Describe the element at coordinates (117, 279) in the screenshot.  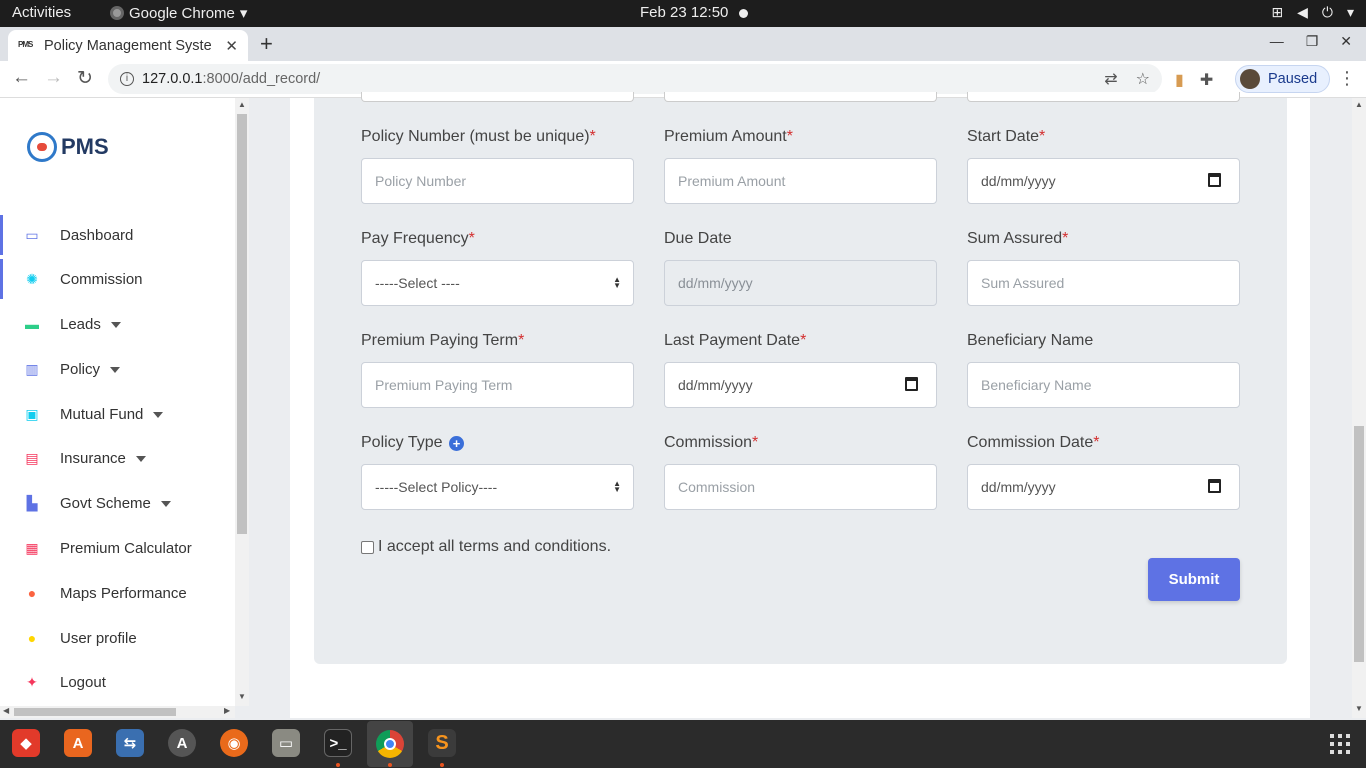
I see `sidebar-item-commission: ✺ Commission` at that location.